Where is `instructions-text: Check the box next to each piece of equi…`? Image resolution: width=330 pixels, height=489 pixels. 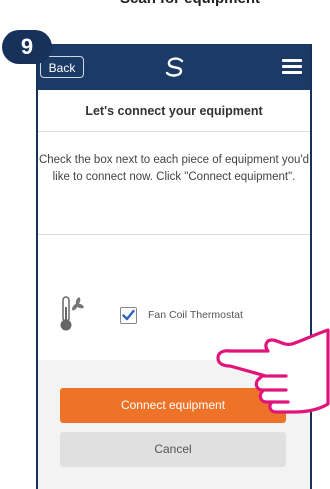 instructions-text: Check the box next to each piece of equi… is located at coordinates (174, 168).